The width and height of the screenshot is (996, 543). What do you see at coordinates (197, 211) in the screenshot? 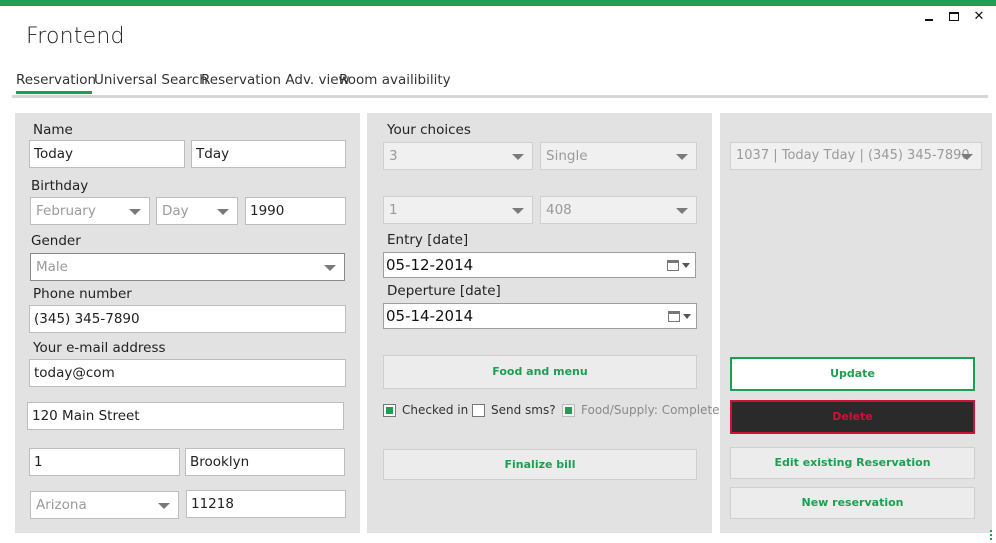
I see `birth-day-select: Day` at bounding box center [197, 211].